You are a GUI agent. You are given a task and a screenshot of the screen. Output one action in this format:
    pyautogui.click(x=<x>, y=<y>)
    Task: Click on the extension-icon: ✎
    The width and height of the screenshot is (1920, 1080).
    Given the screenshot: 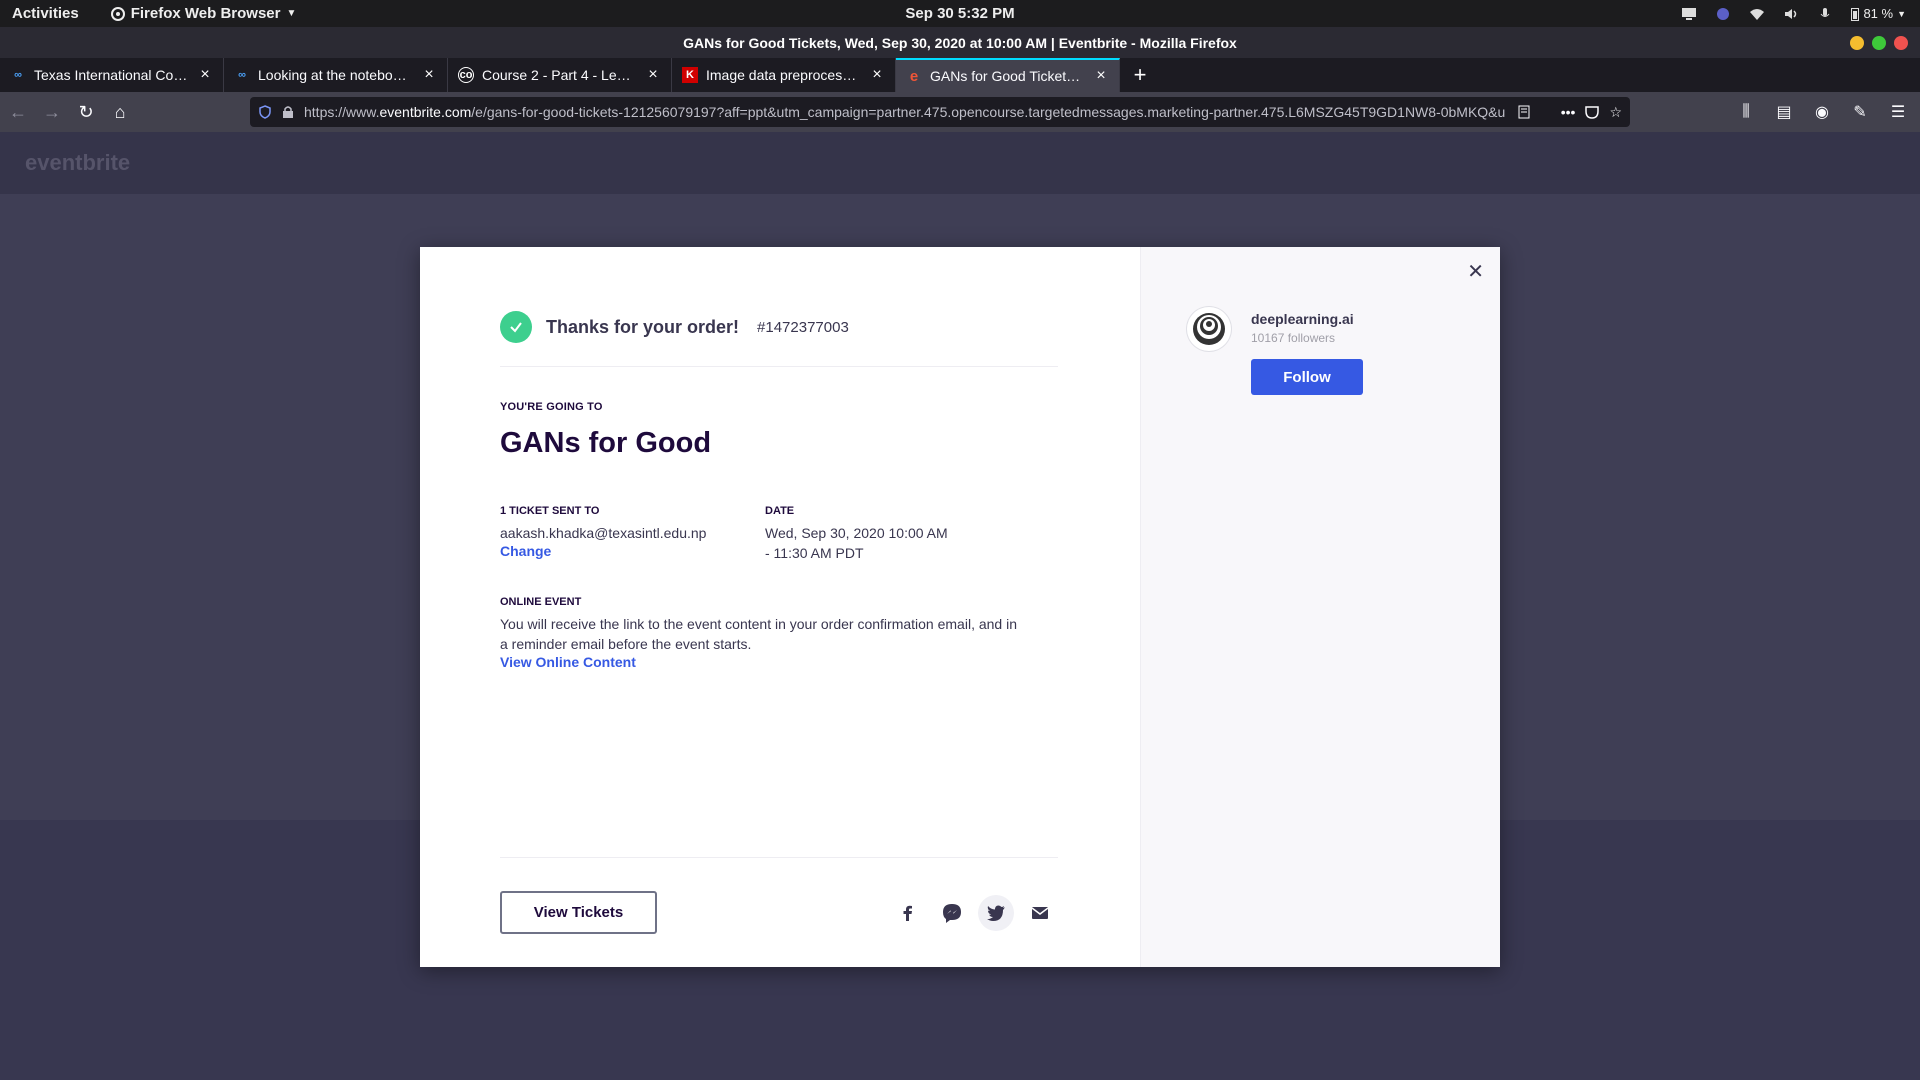 What is the action you would take?
    pyautogui.click(x=1860, y=112)
    